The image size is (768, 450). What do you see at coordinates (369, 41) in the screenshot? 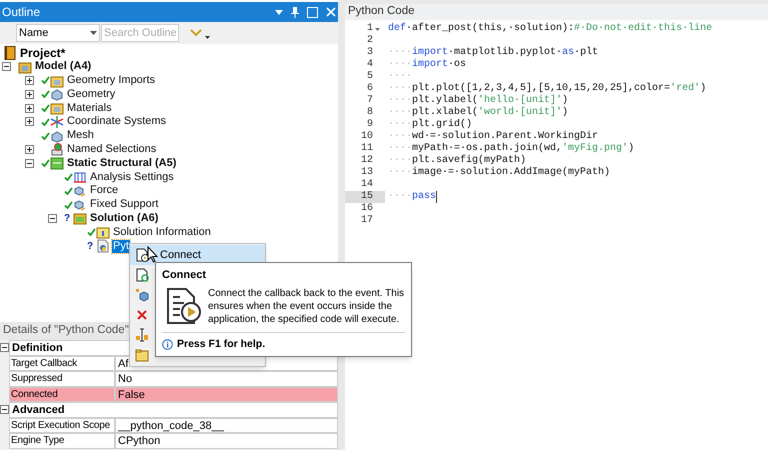
I see `line-number: 2` at bounding box center [369, 41].